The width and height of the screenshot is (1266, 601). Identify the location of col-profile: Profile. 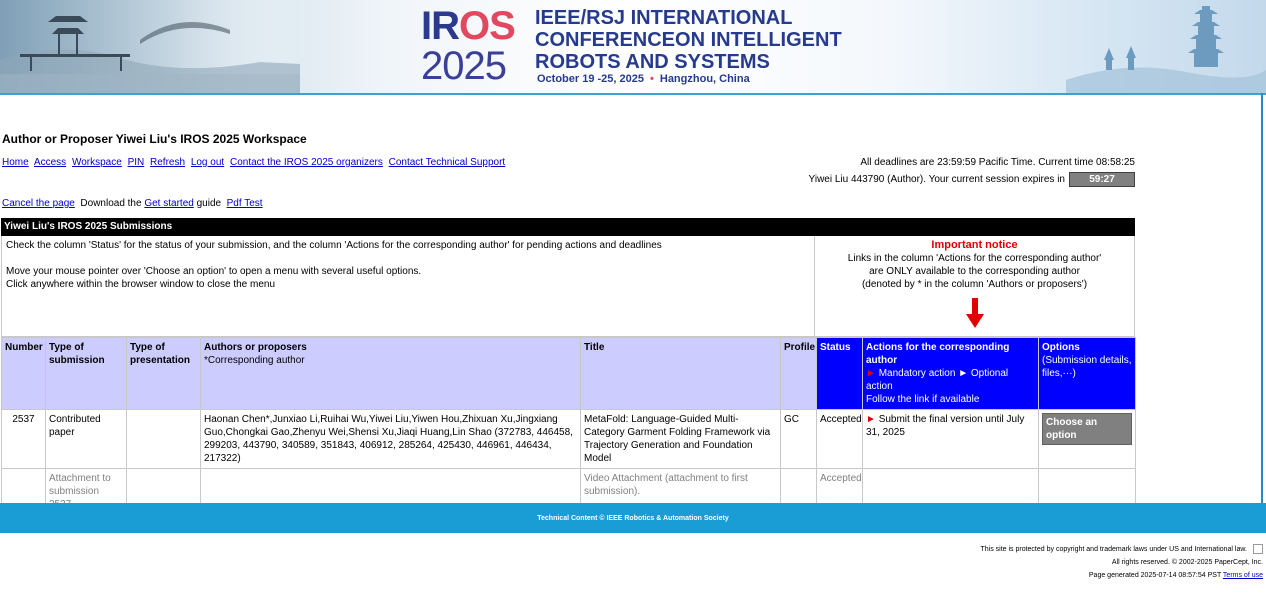
(798, 373).